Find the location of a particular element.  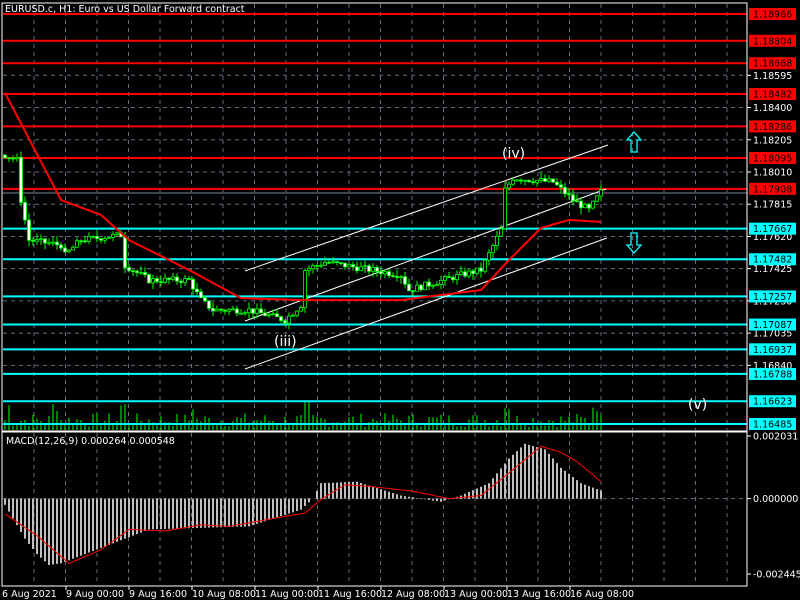

time-label: 16 Aug 08:00 is located at coordinates (602, 594).